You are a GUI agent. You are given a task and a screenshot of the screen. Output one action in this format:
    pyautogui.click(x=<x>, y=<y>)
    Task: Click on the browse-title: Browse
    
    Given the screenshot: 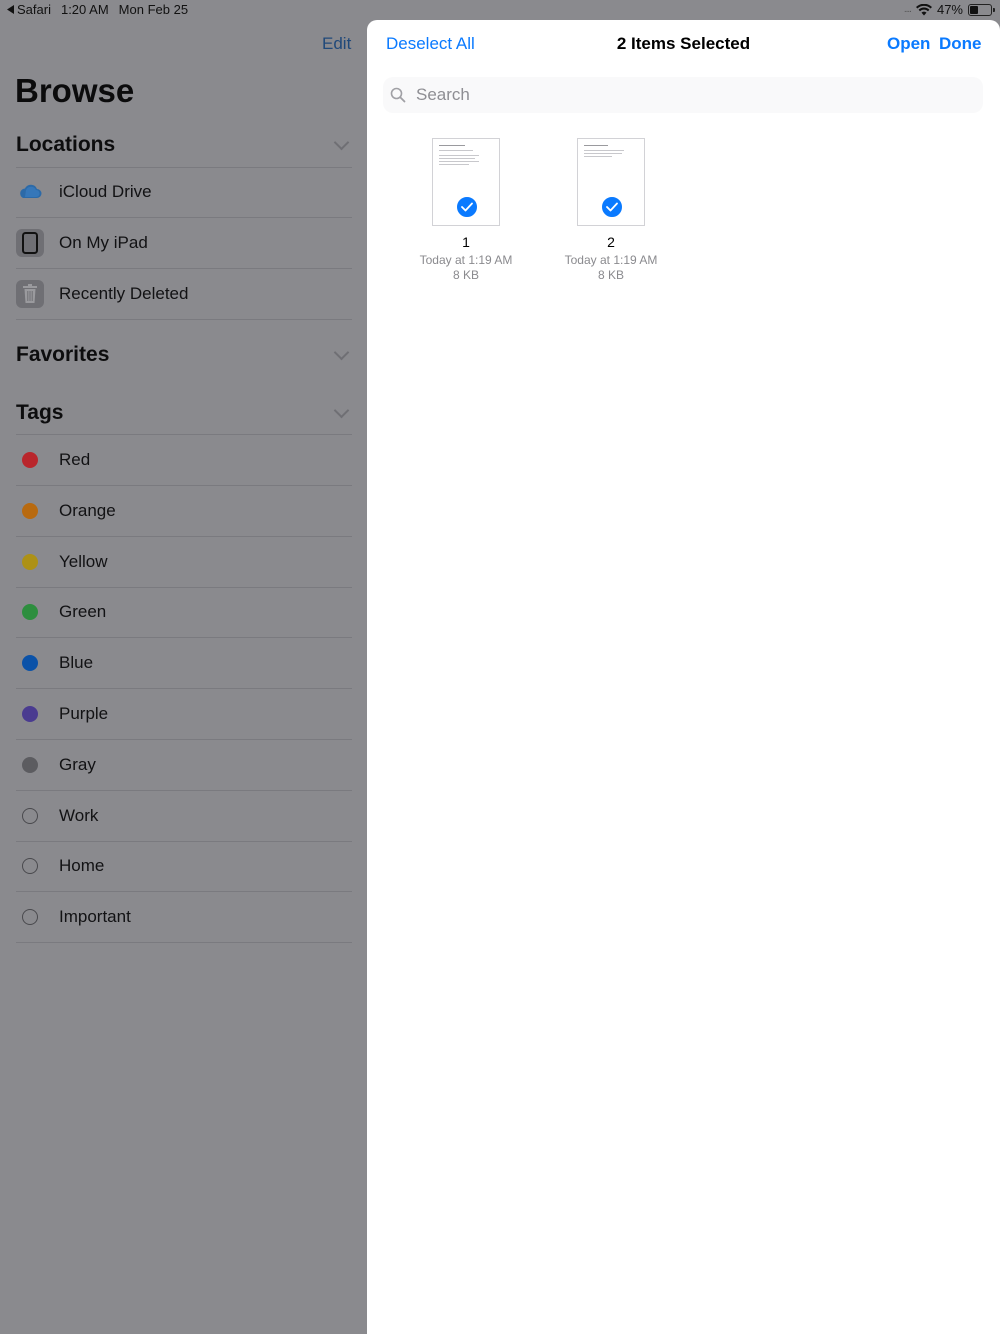 What is the action you would take?
    pyautogui.click(x=75, y=90)
    